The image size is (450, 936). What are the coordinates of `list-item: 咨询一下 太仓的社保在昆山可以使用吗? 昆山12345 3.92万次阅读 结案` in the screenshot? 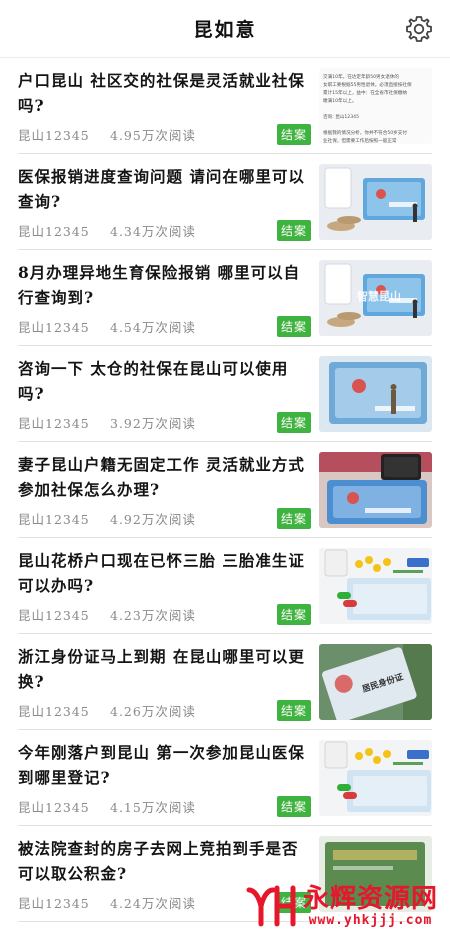 It's located at (225, 394).